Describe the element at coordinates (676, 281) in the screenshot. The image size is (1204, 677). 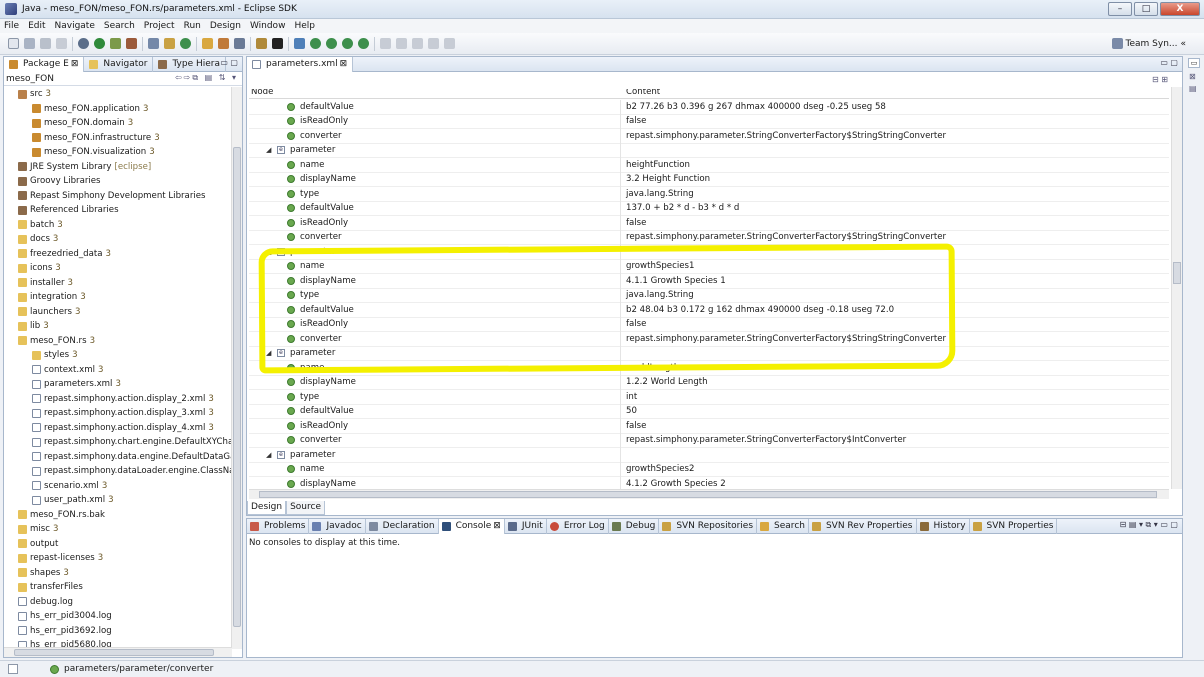
I see `grid-content-cell: 4.1.1 Growth Species 1` at that location.